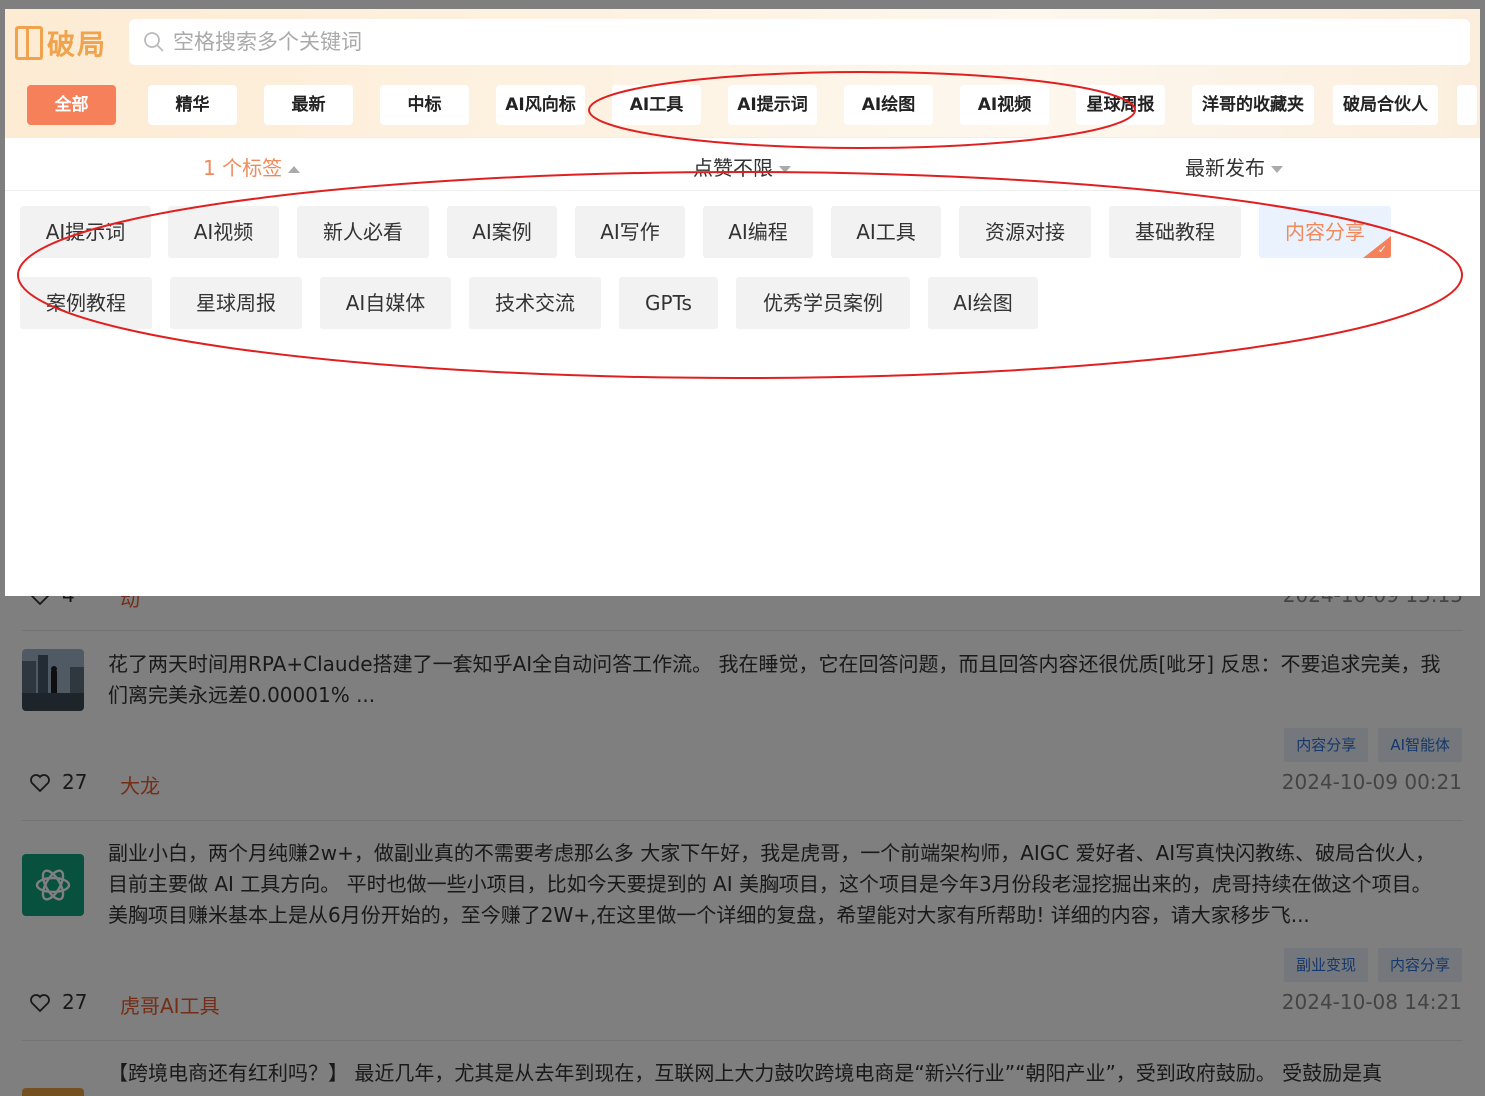 Image resolution: width=1485 pixels, height=1096 pixels. What do you see at coordinates (535, 303) in the screenshot?
I see `tag-chip: 技术交流` at bounding box center [535, 303].